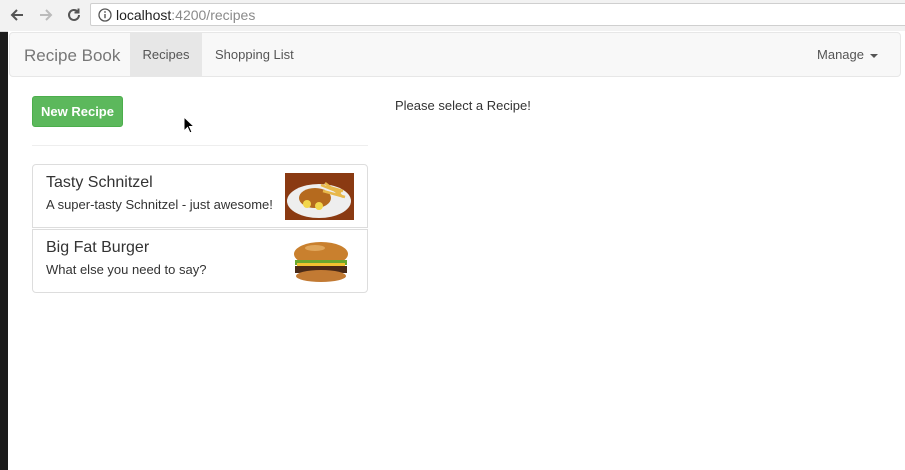 This screenshot has height=470, width=905. I want to click on url-text: localhost:4200/recipes, so click(185, 15).